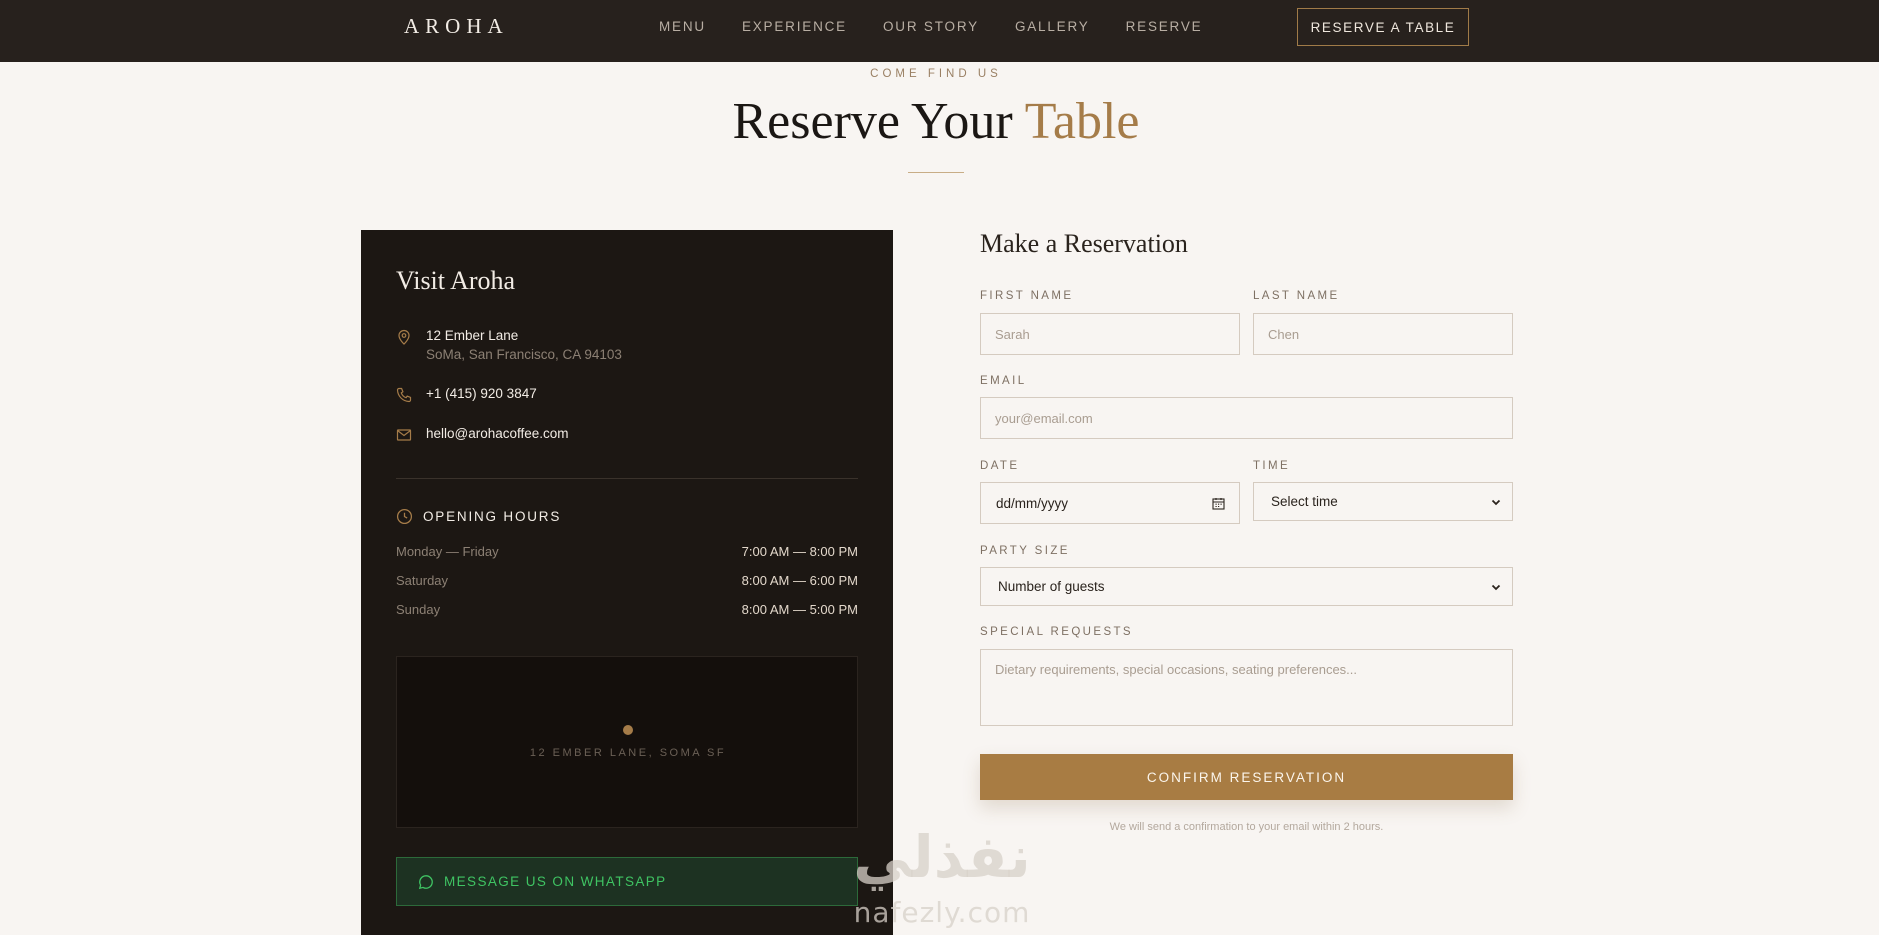 The image size is (1879, 935). Describe the element at coordinates (425, 881) in the screenshot. I see `chat-bubble-icon` at that location.